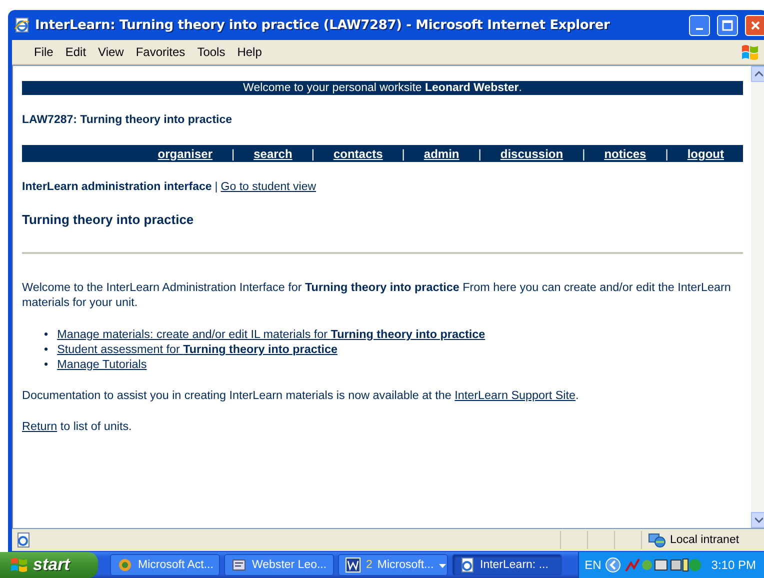  Describe the element at coordinates (705, 153) in the screenshot. I see `nav-link: logout` at that location.